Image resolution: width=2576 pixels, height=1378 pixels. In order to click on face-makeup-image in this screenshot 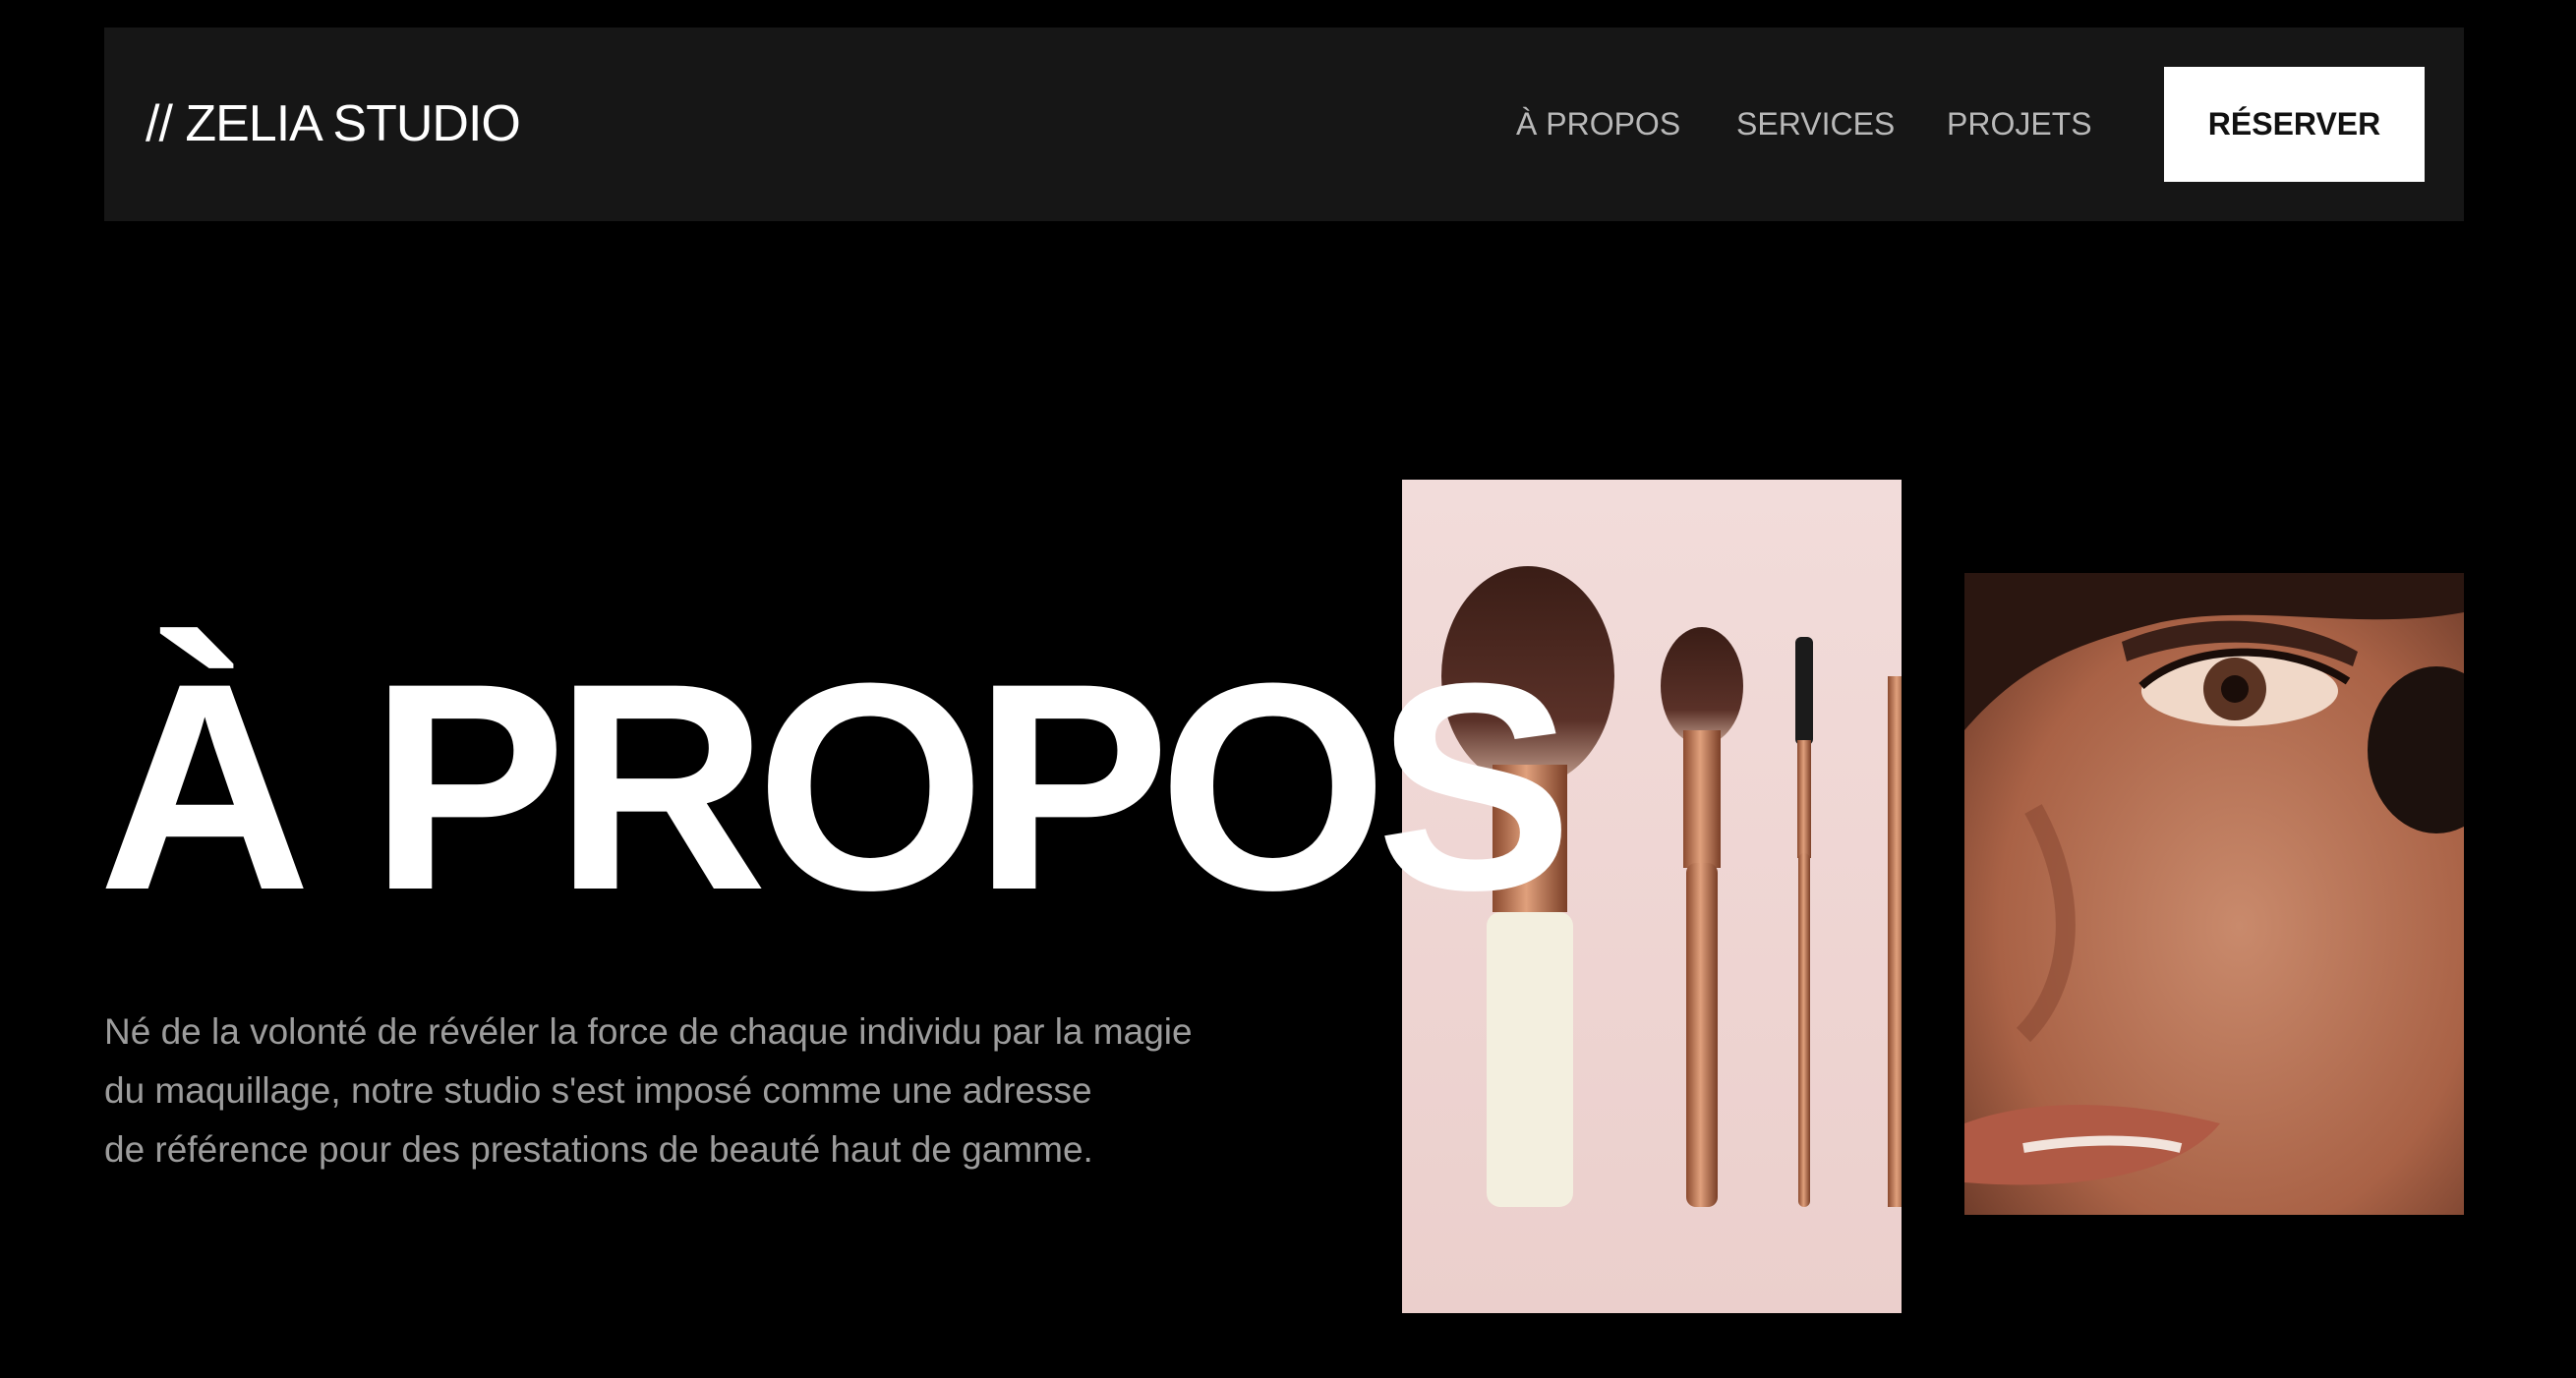, I will do `click(2214, 894)`.